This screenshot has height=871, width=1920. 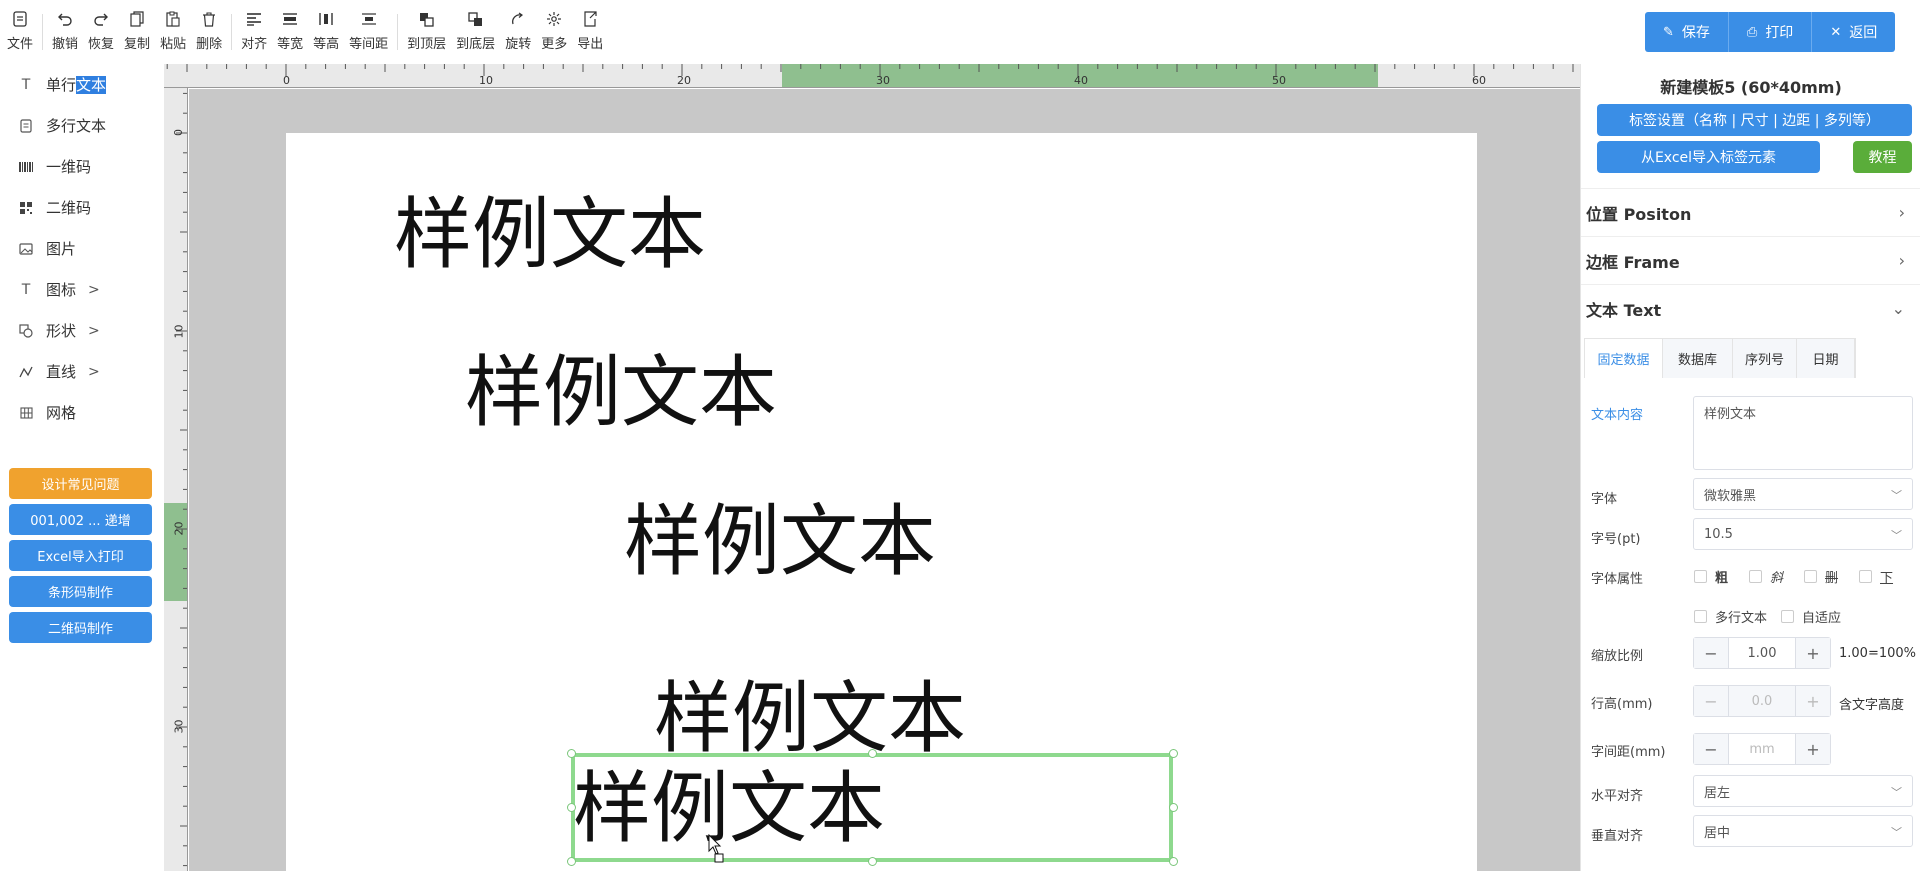 What do you see at coordinates (254, 32) in the screenshot?
I see `toolbar-align-button: 对齐` at bounding box center [254, 32].